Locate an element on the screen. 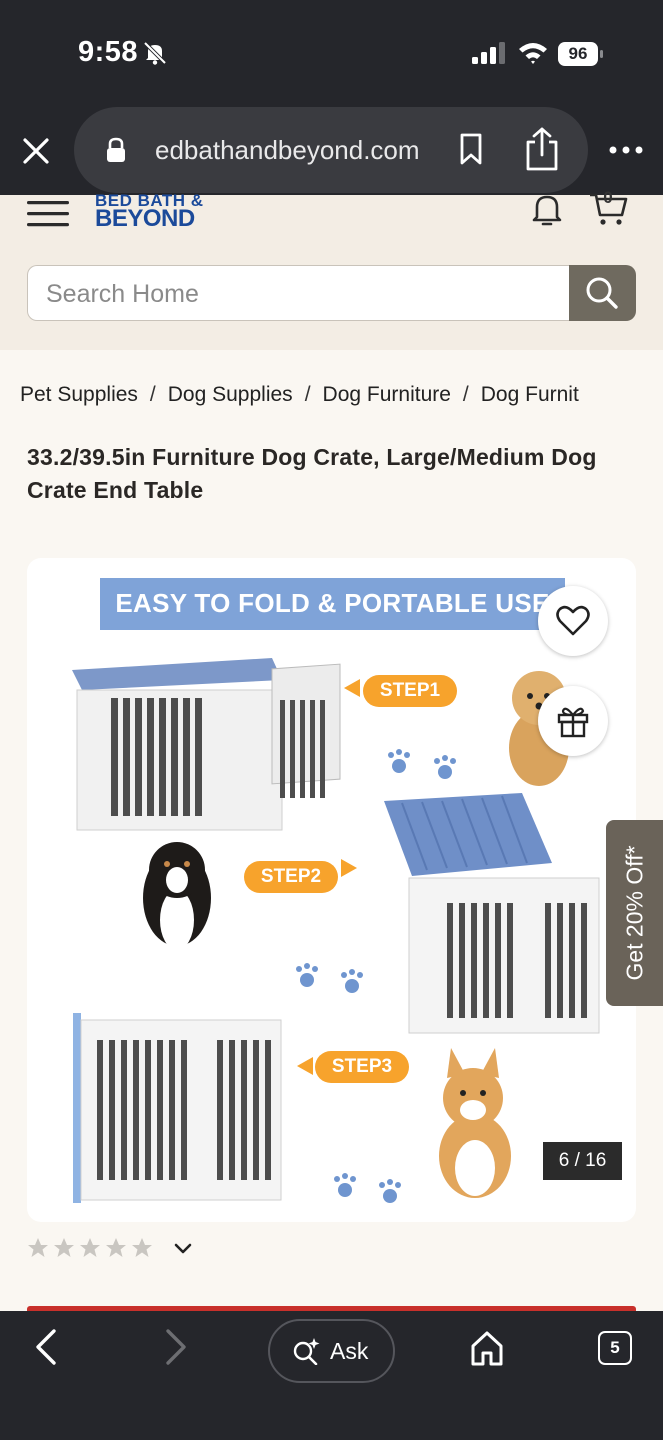 The height and width of the screenshot is (1440, 663). status-time: 9:58 is located at coordinates (108, 52).